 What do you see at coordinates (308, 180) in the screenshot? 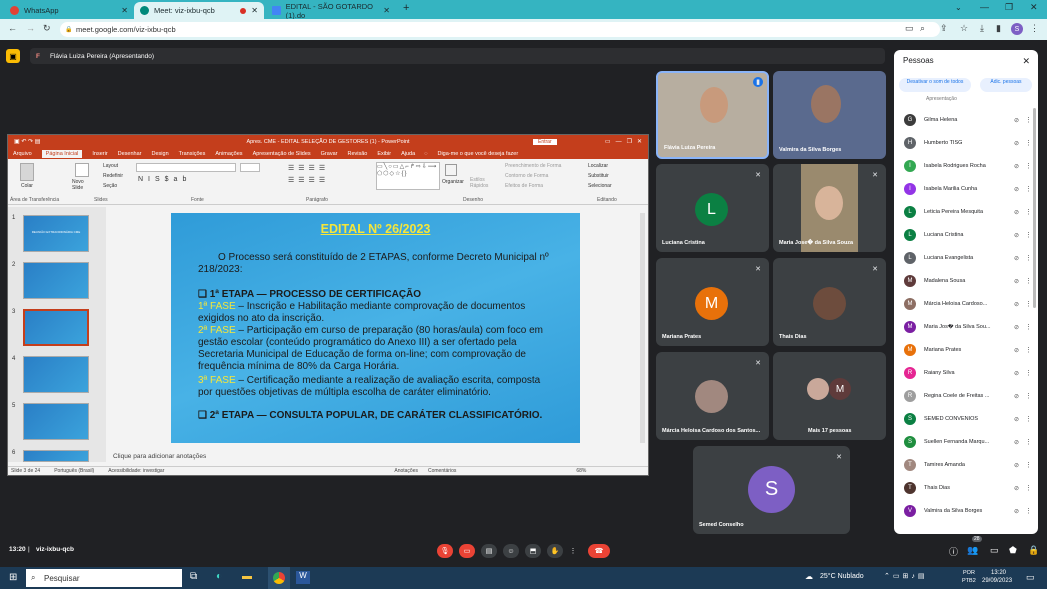
I see `align-buttons: ☰☰☰☰` at bounding box center [308, 180].